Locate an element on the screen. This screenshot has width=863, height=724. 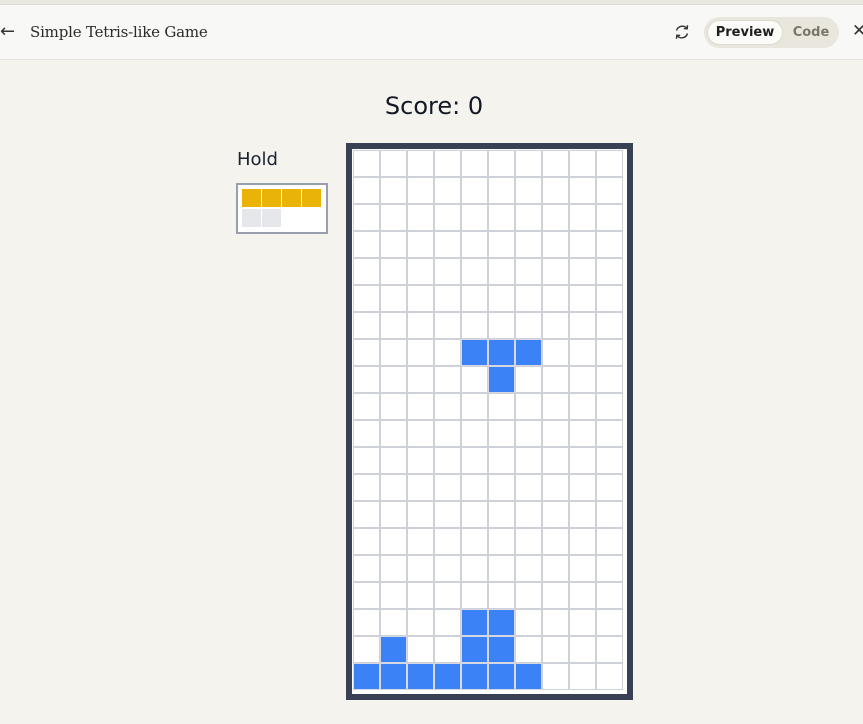
preview-code-toggle: Preview Code is located at coordinates (771, 32).